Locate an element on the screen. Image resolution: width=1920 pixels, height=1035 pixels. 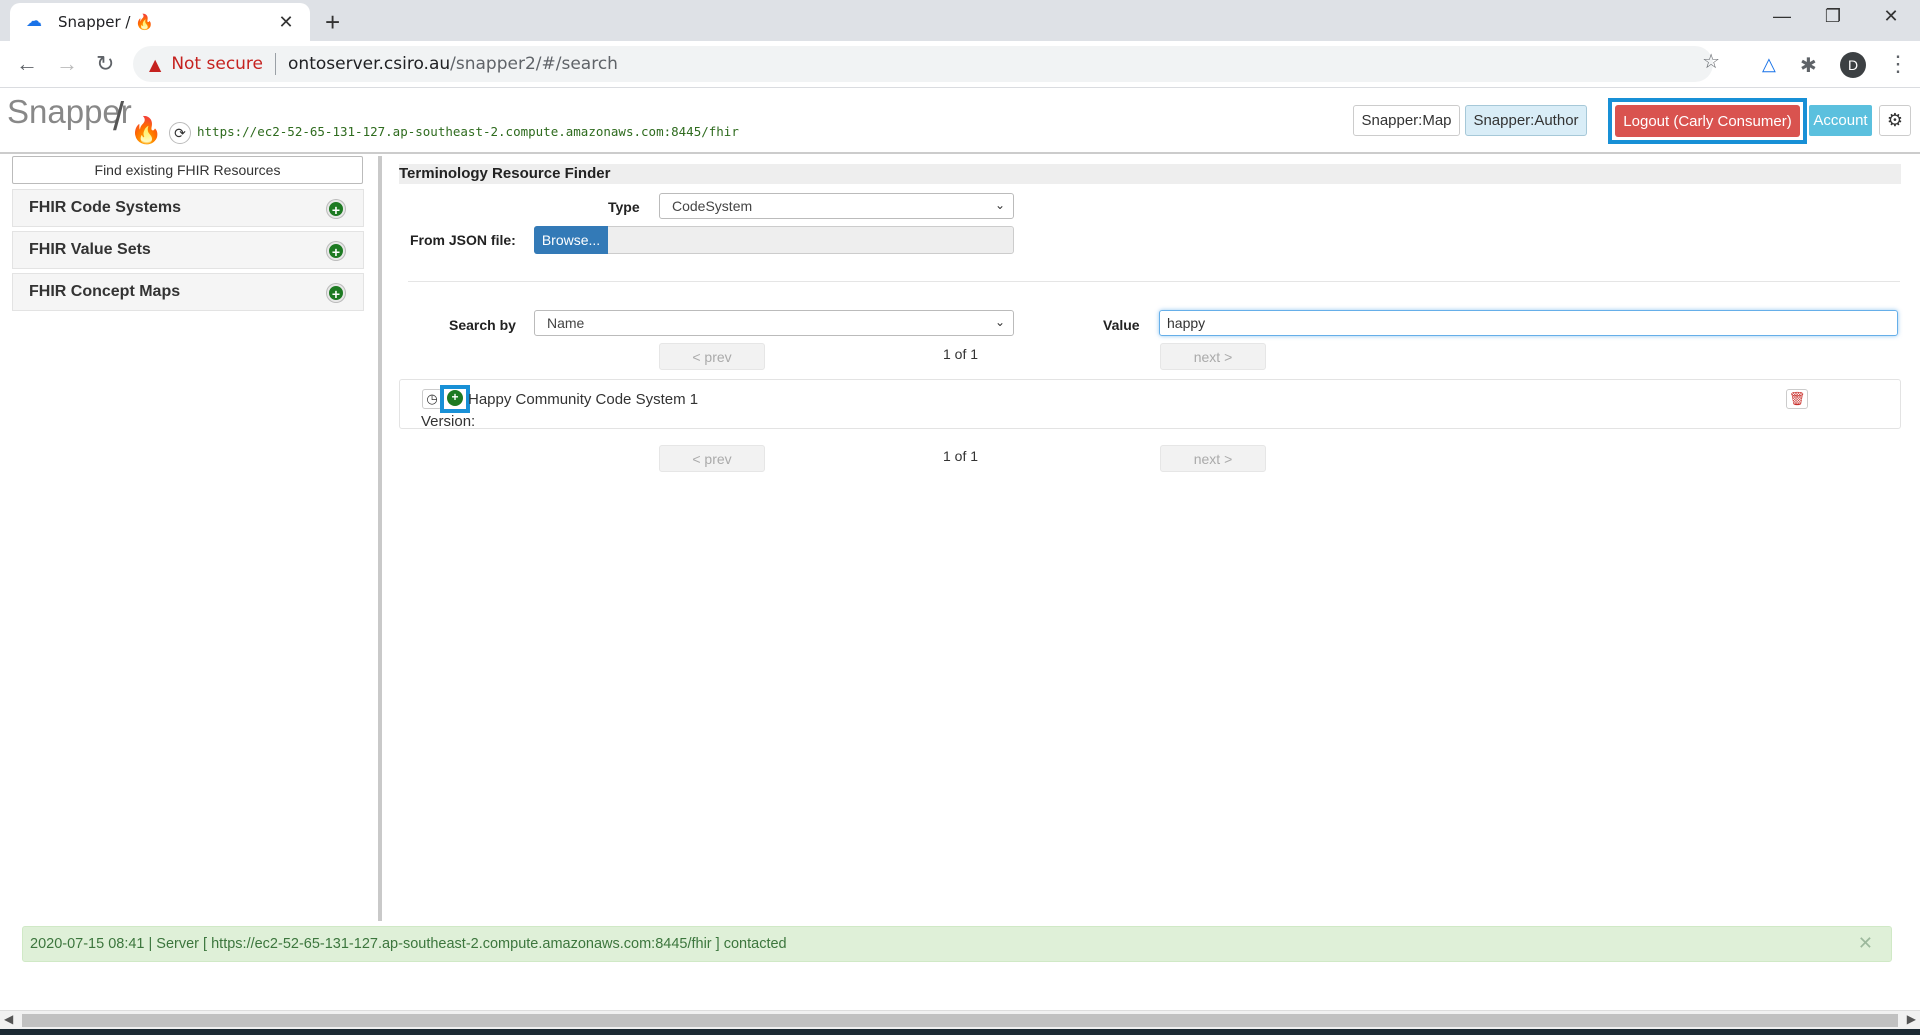
reload-icon: ↻ is located at coordinates (105, 64).